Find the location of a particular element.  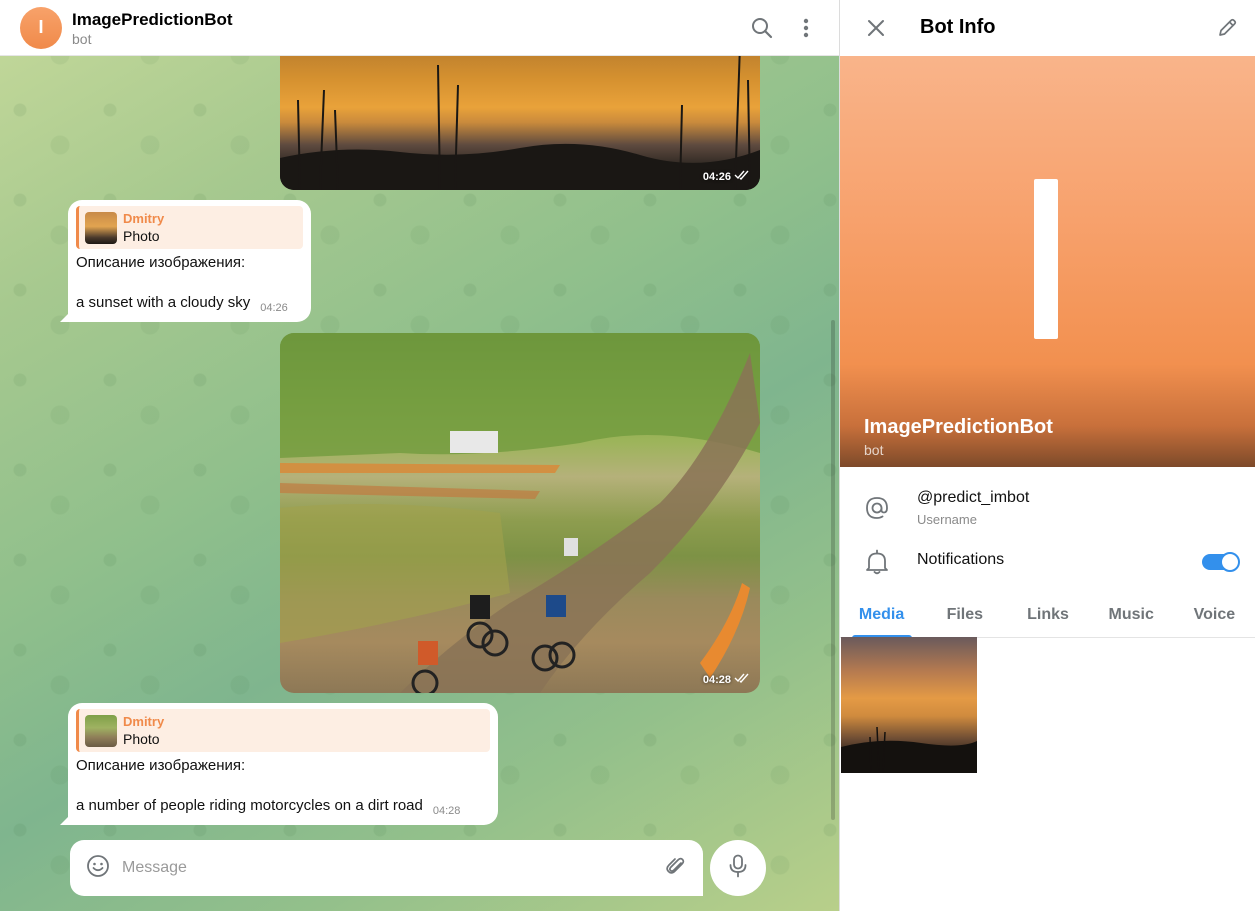

emoji-icon is located at coordinates (98, 868).